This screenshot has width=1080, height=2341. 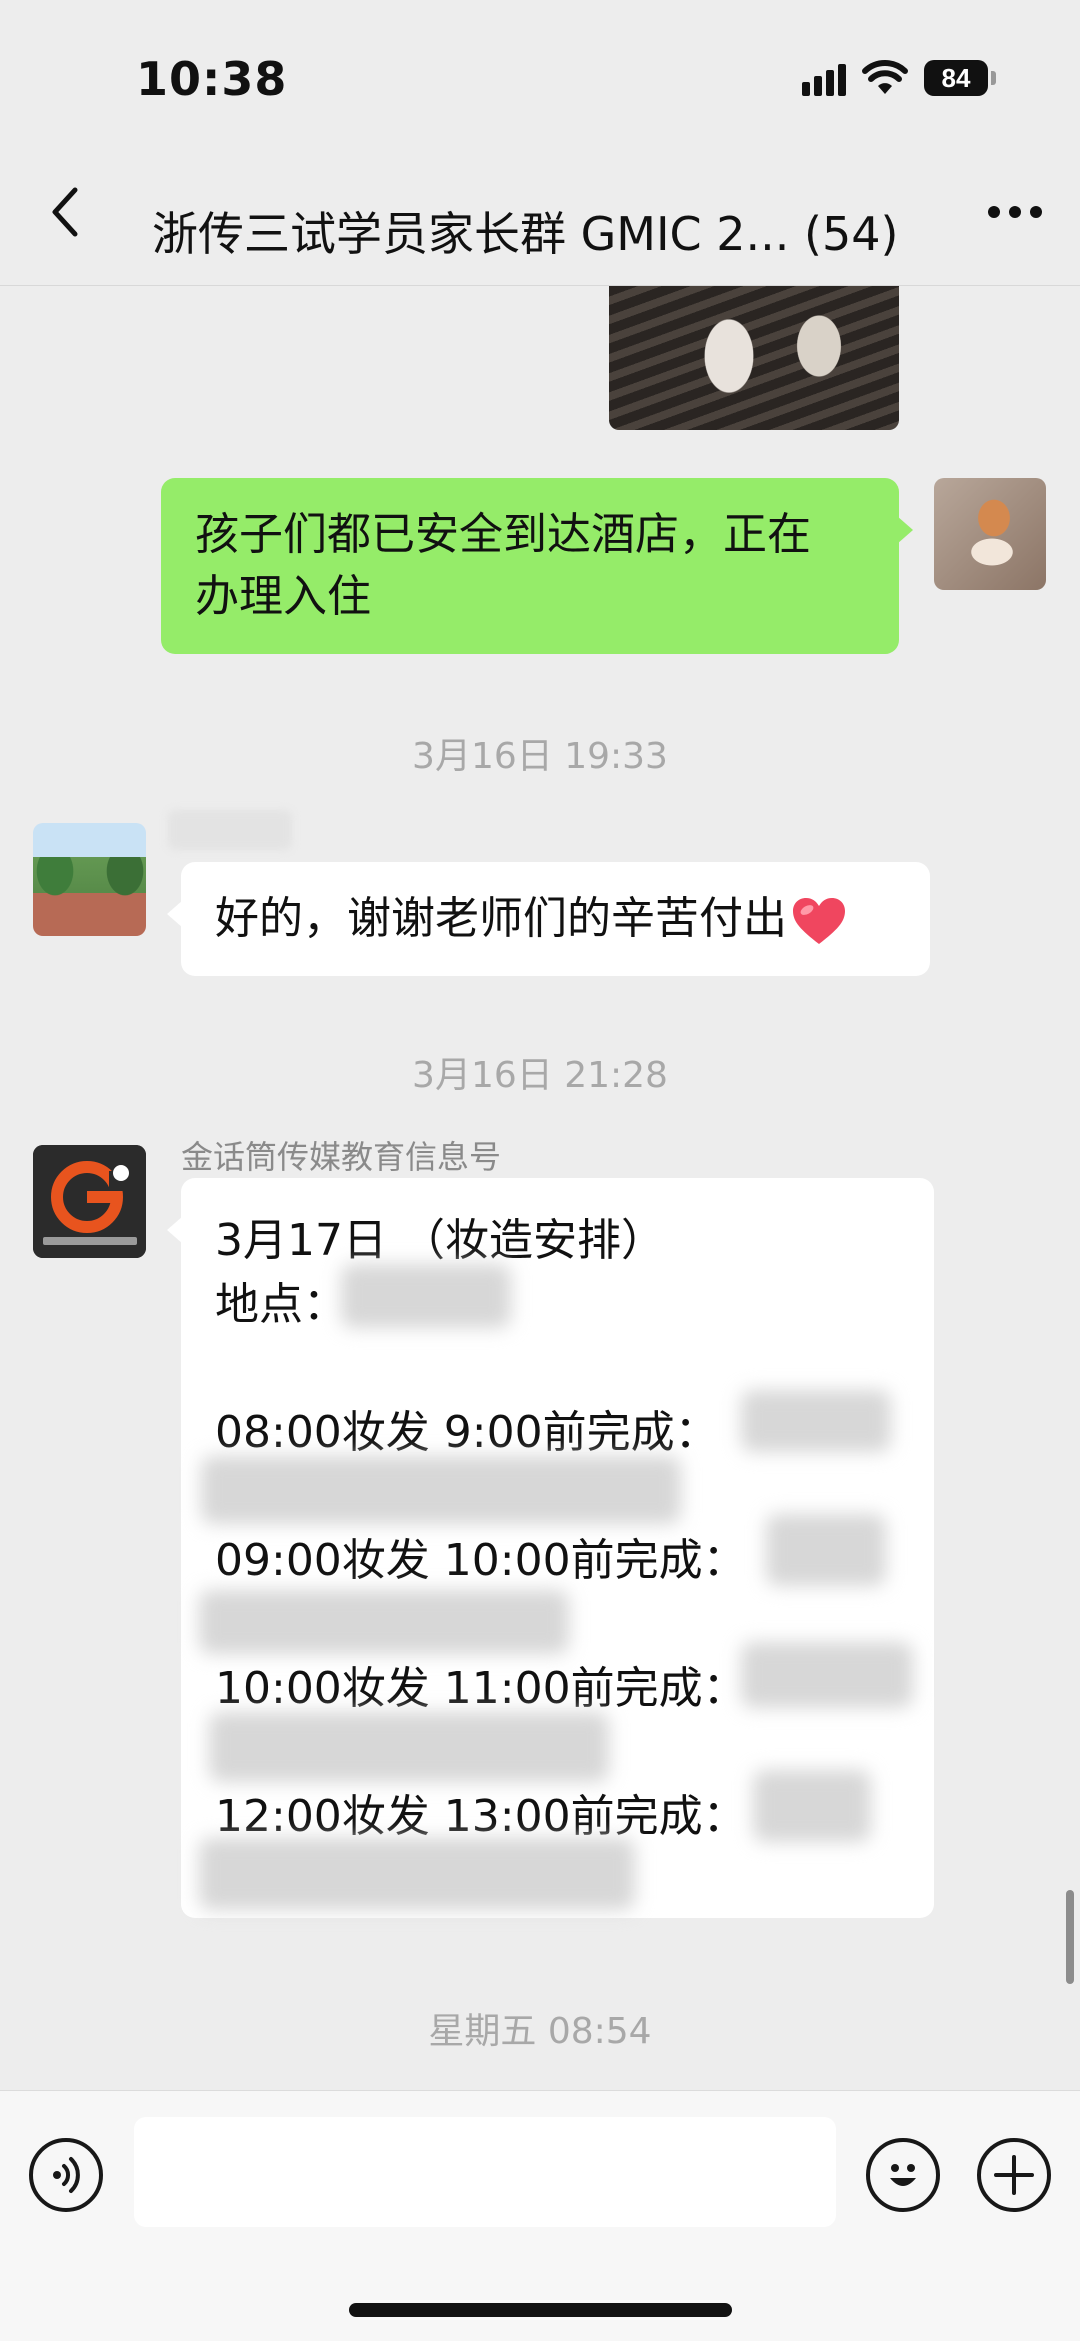 I want to click on heart-icon, so click(x=819, y=921).